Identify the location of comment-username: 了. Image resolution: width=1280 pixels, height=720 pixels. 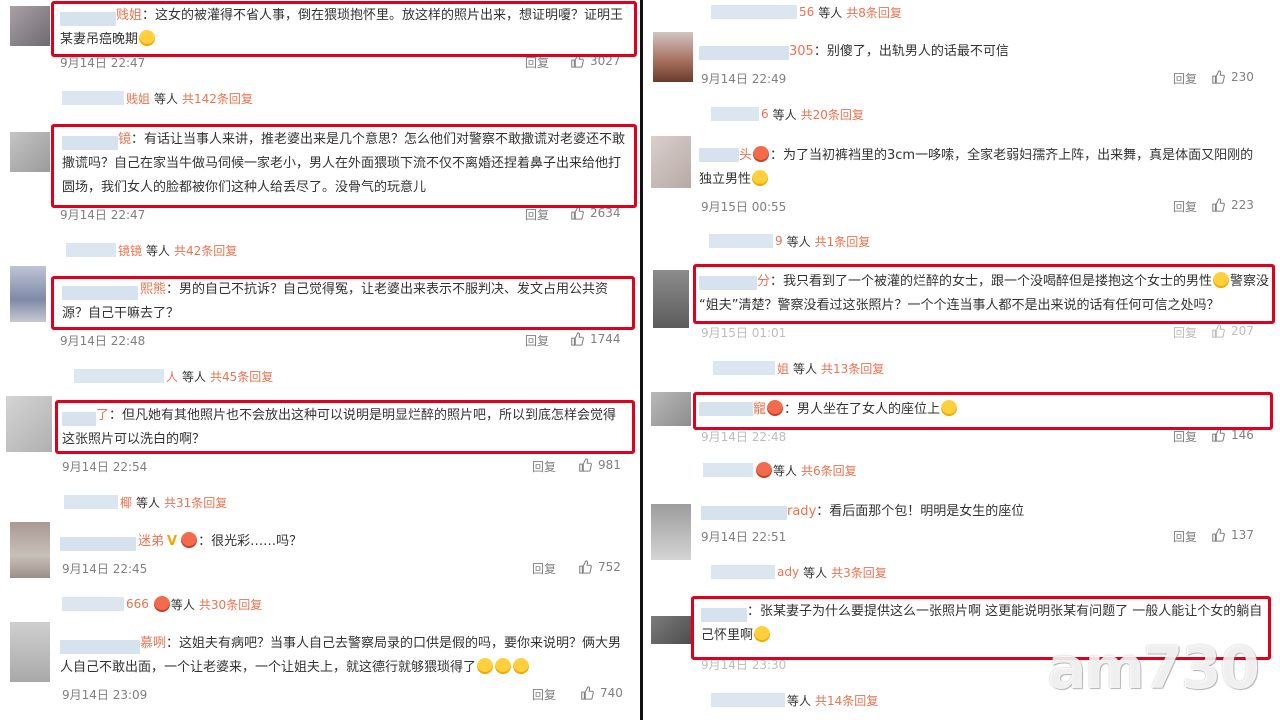
(102, 415).